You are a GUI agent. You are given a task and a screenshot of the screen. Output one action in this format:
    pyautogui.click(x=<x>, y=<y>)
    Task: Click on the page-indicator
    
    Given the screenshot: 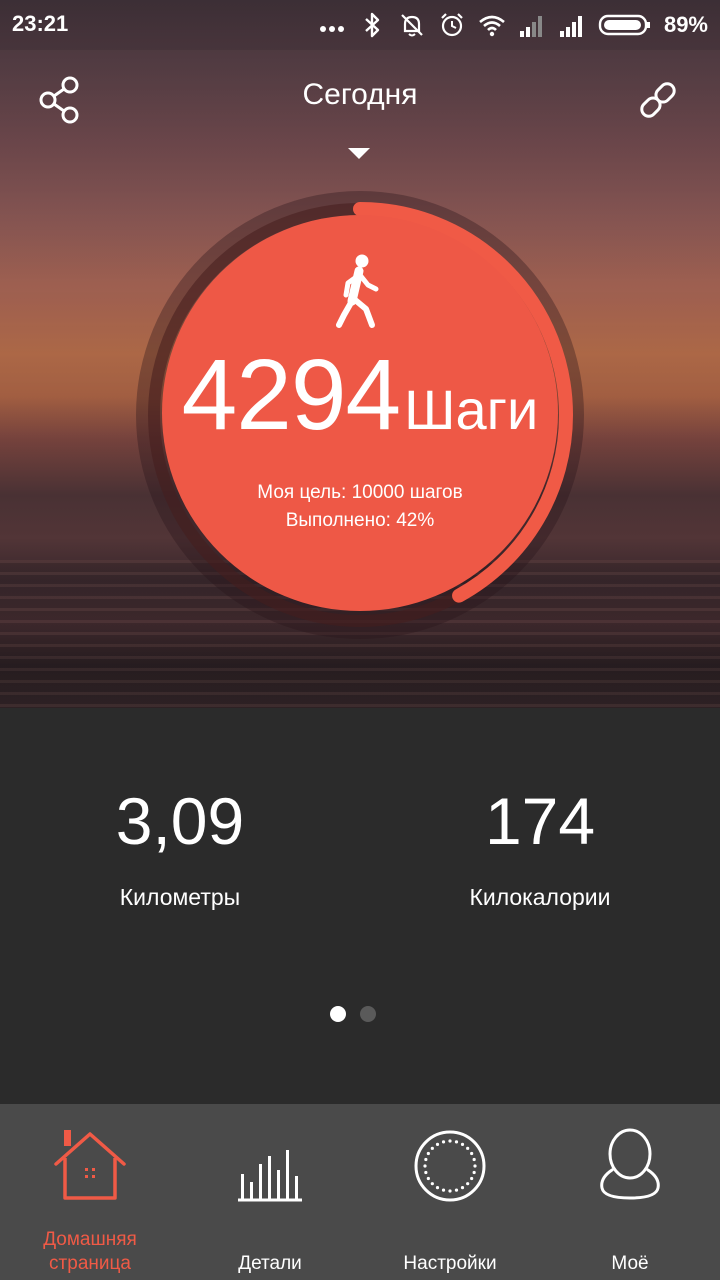 What is the action you would take?
    pyautogui.click(x=353, y=1014)
    